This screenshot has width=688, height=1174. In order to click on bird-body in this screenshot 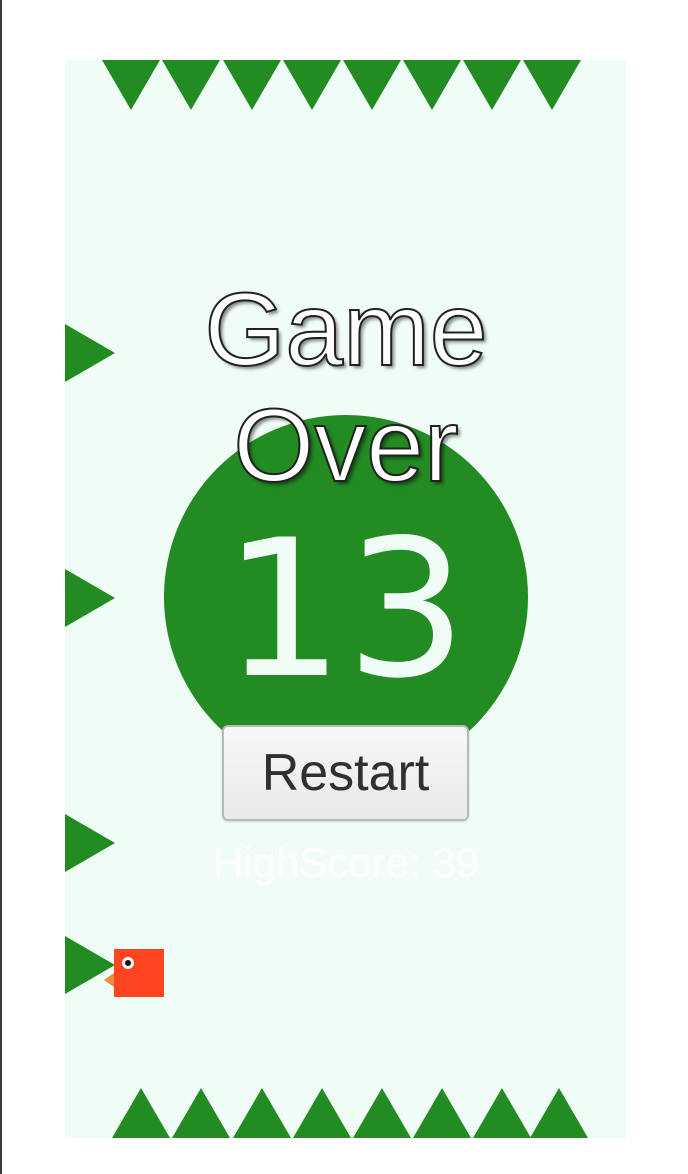, I will do `click(139, 973)`.